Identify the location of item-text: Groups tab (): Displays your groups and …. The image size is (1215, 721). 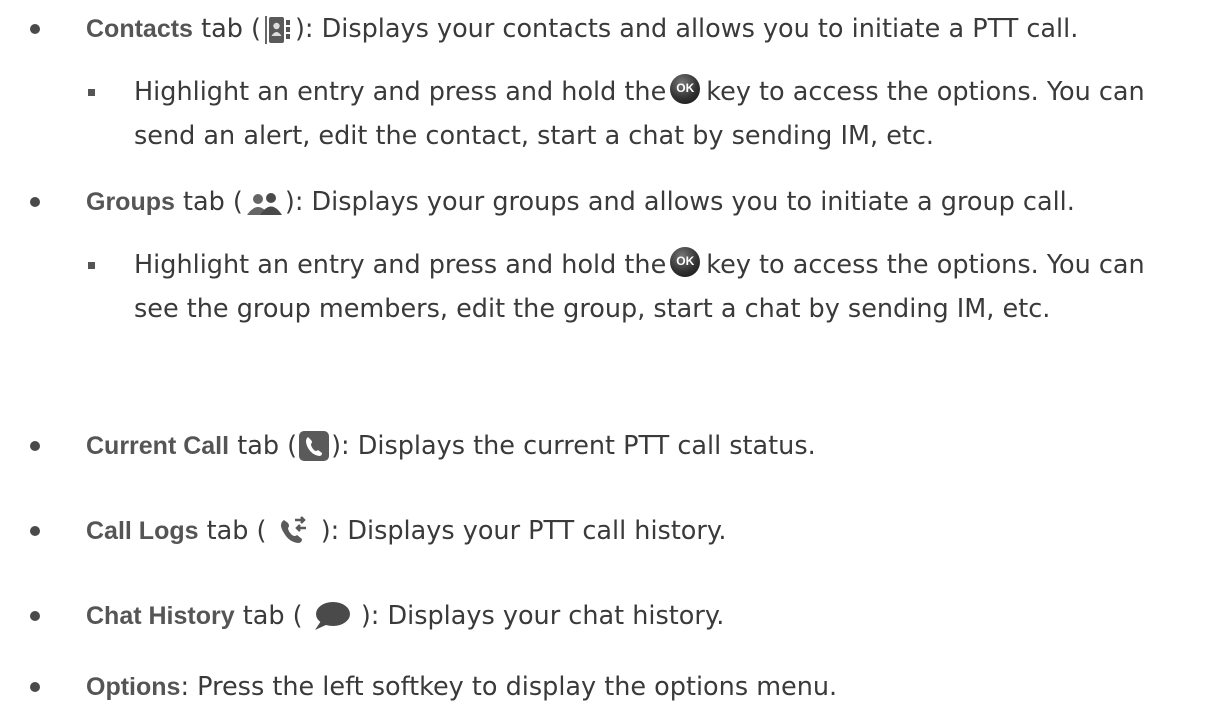
(580, 205).